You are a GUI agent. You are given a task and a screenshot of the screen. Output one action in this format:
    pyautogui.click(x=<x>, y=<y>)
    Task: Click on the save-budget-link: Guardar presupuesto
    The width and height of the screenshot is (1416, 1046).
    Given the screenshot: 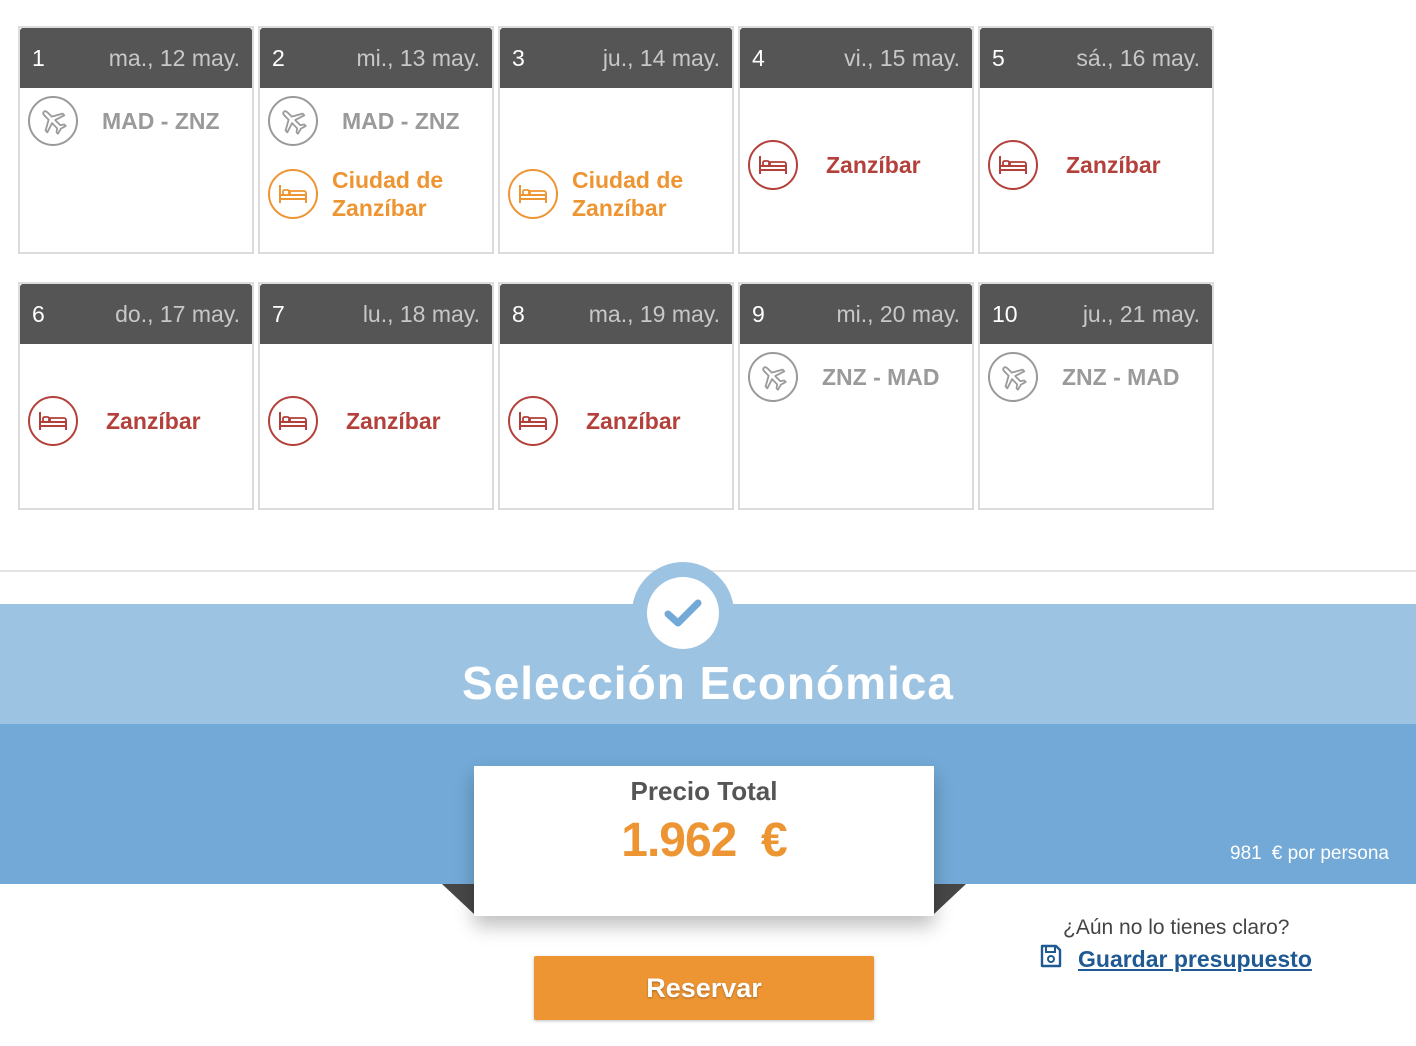 What is the action you would take?
    pyautogui.click(x=1176, y=959)
    